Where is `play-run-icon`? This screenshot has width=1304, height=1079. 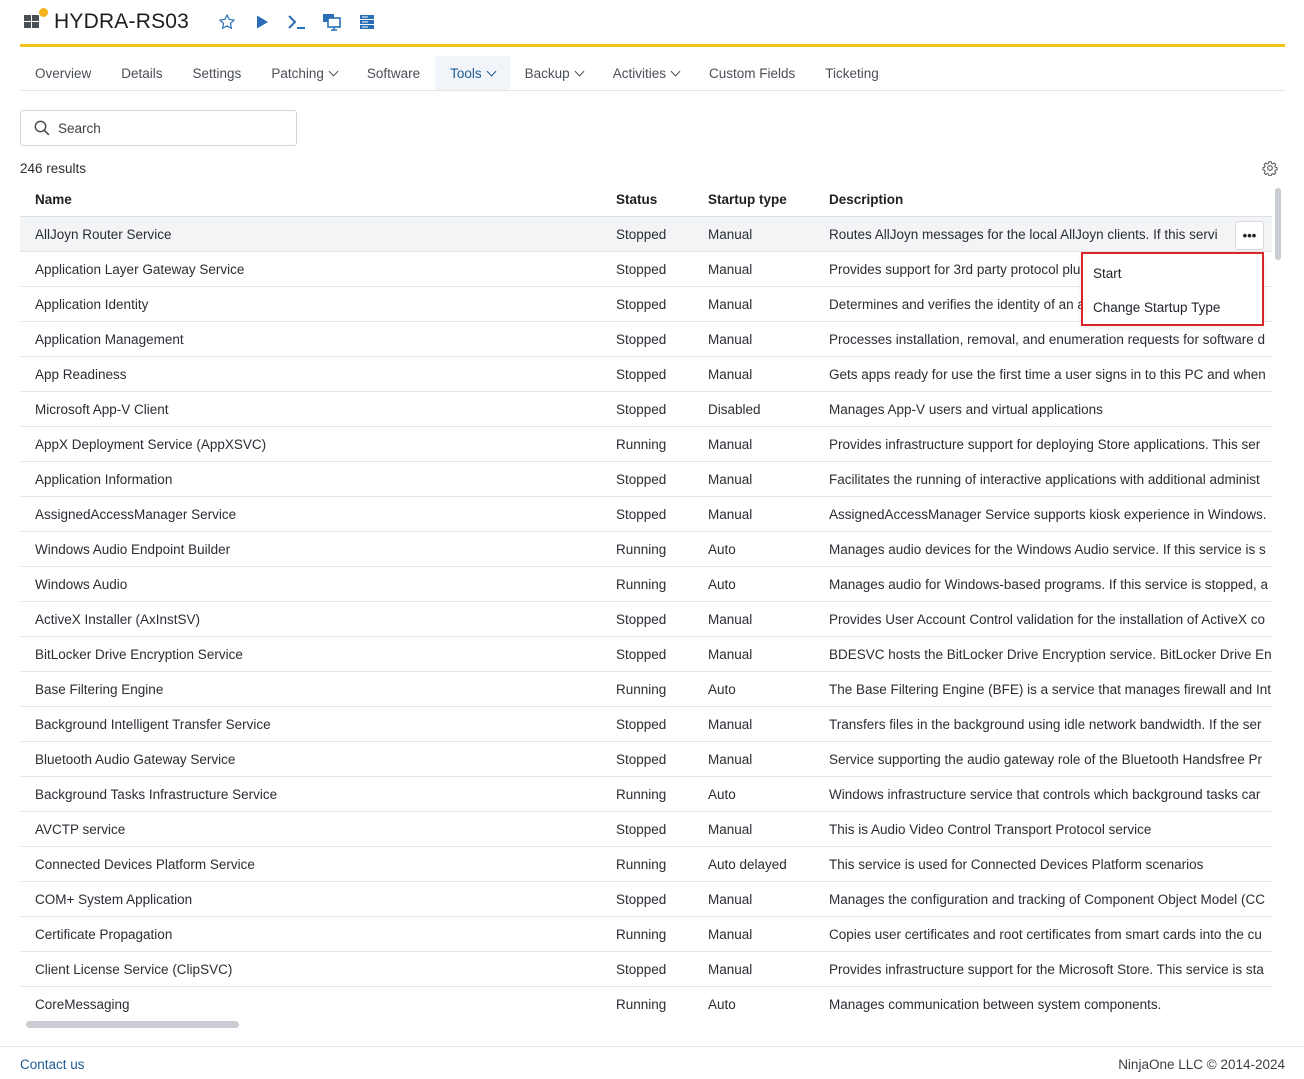
play-run-icon is located at coordinates (262, 22).